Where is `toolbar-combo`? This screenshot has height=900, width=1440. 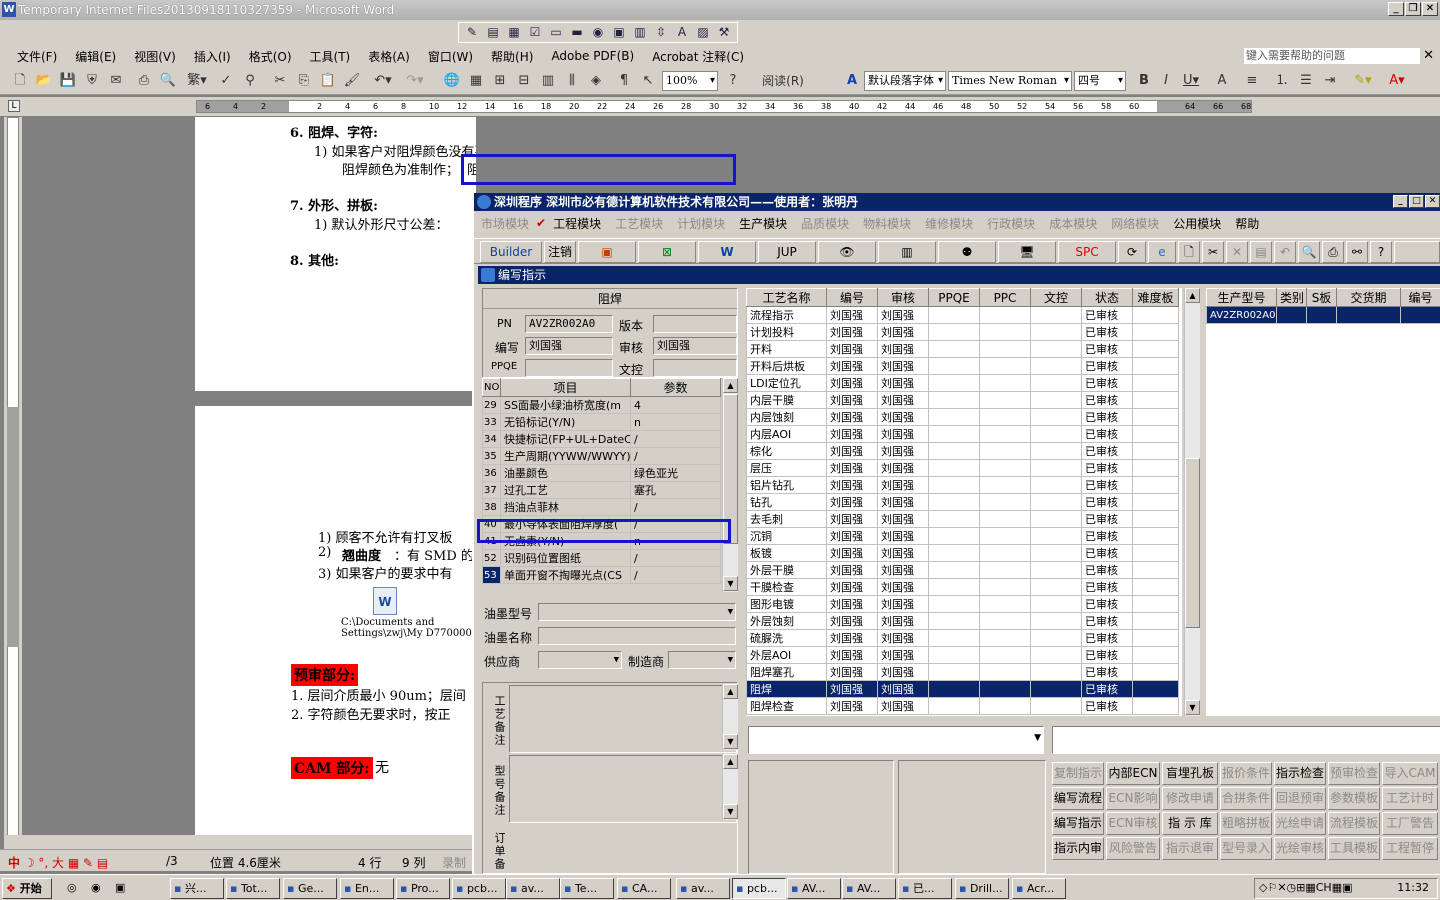 toolbar-combo is located at coordinates (1417, 252).